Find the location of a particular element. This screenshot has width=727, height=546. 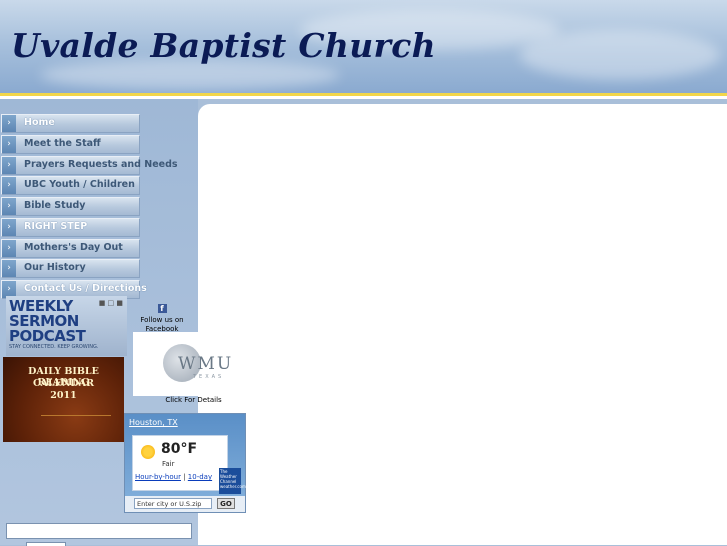

nav-item-label: Home is located at coordinates (39, 122).